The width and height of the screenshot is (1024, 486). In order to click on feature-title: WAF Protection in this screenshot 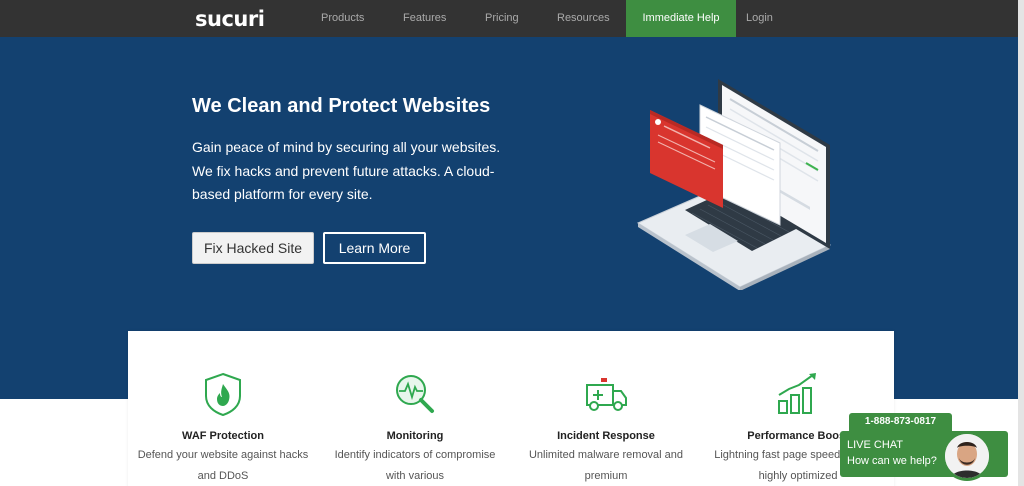, I will do `click(223, 436)`.